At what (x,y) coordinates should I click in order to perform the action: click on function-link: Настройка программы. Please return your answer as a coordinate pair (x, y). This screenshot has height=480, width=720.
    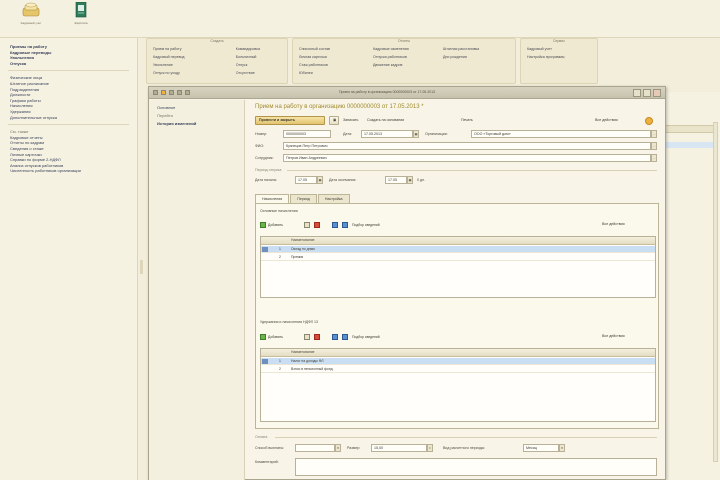
    Looking at the image, I should click on (559, 57).